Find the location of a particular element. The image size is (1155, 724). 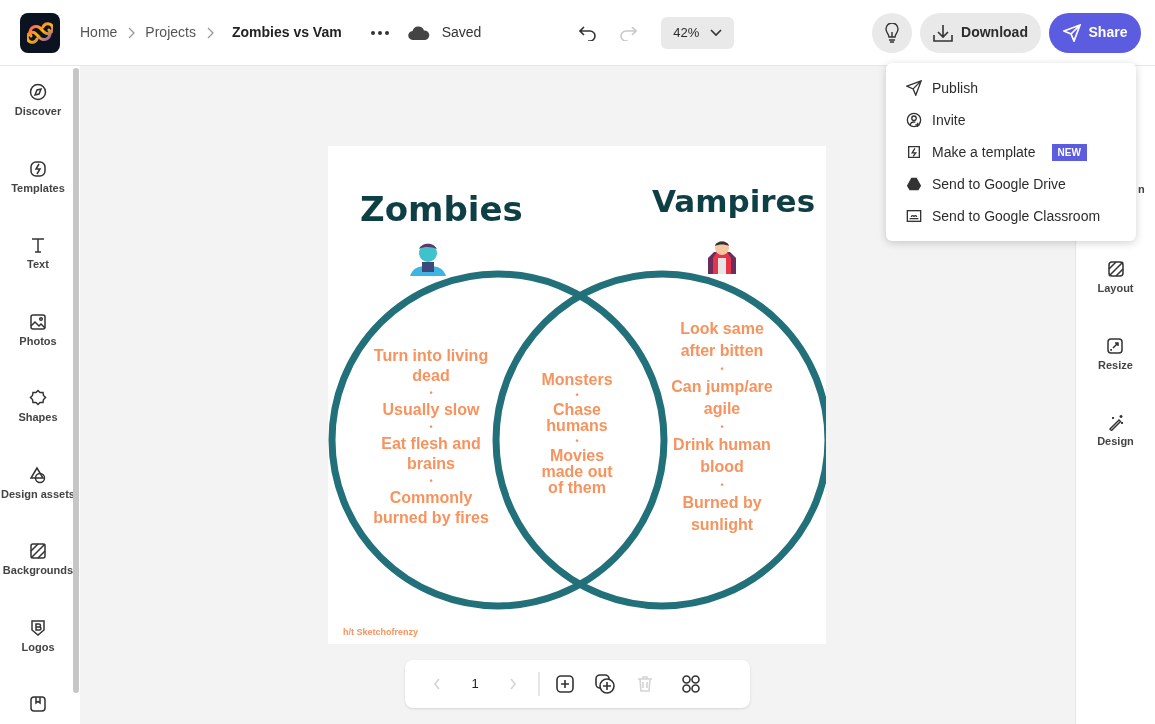

sidebar-item: Templates is located at coordinates (38, 177).